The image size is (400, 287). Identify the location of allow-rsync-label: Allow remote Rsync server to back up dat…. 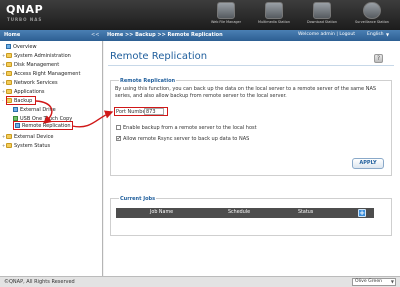
(186, 139).